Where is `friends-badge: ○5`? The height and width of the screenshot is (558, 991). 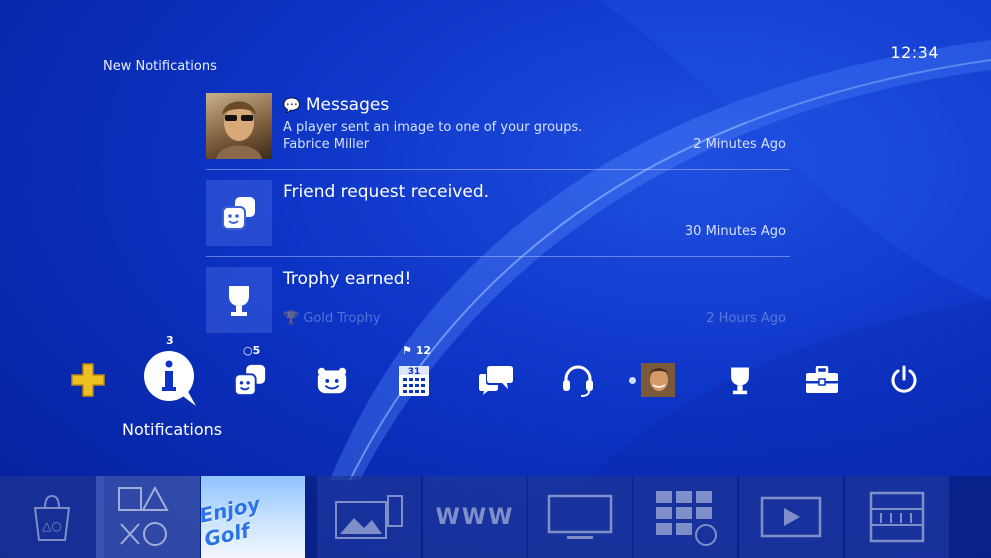 friends-badge: ○5 is located at coordinates (252, 350).